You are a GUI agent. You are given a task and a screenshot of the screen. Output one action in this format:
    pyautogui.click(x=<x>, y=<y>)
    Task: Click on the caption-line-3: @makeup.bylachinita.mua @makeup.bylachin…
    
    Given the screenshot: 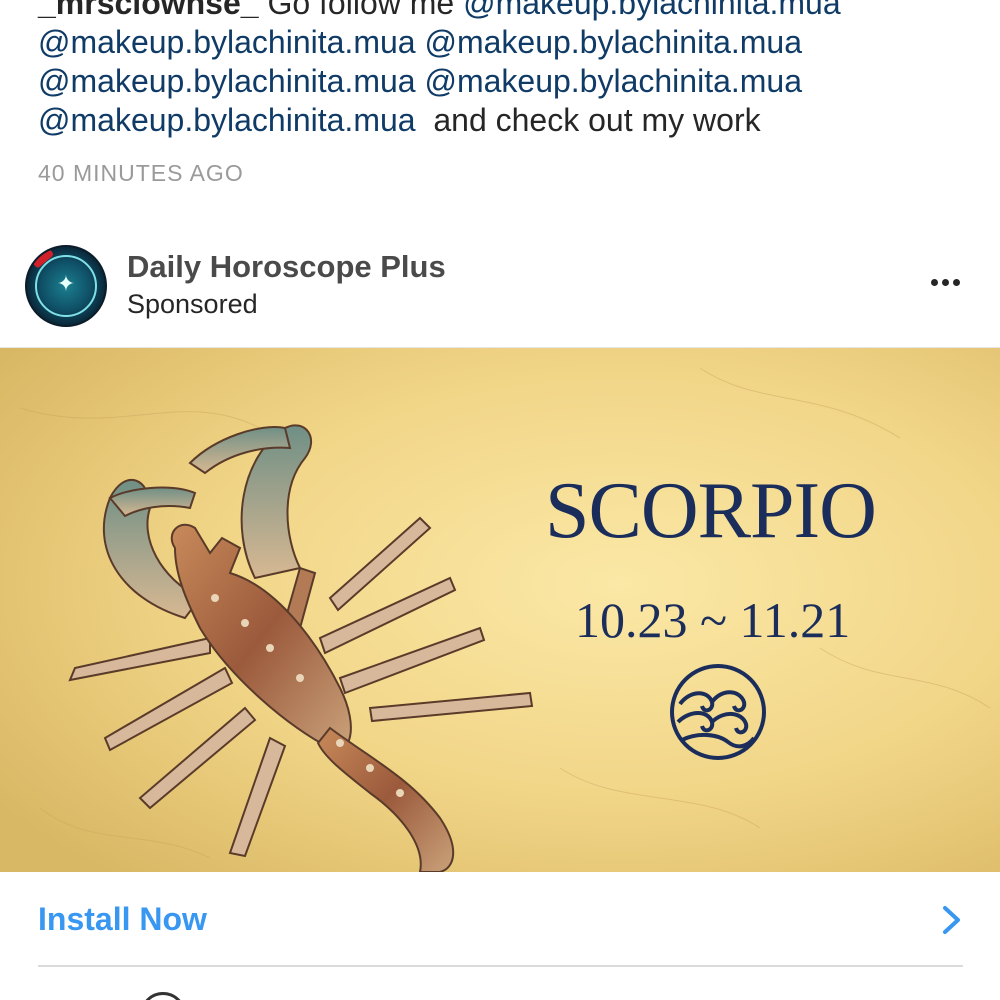 What is the action you would take?
    pyautogui.click(x=508, y=81)
    